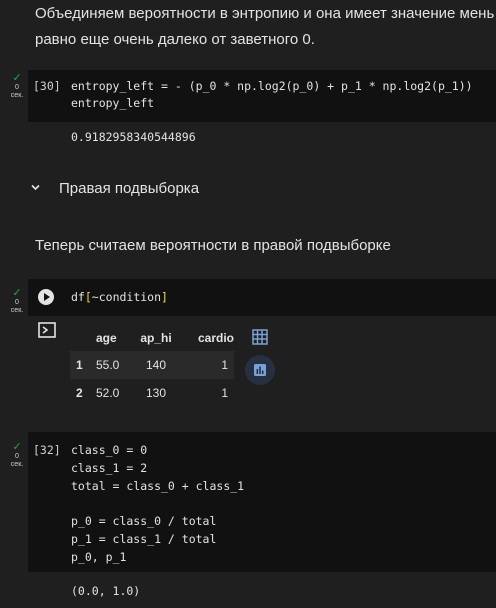  I want to click on cell-32-prompt: [32], so click(47, 450).